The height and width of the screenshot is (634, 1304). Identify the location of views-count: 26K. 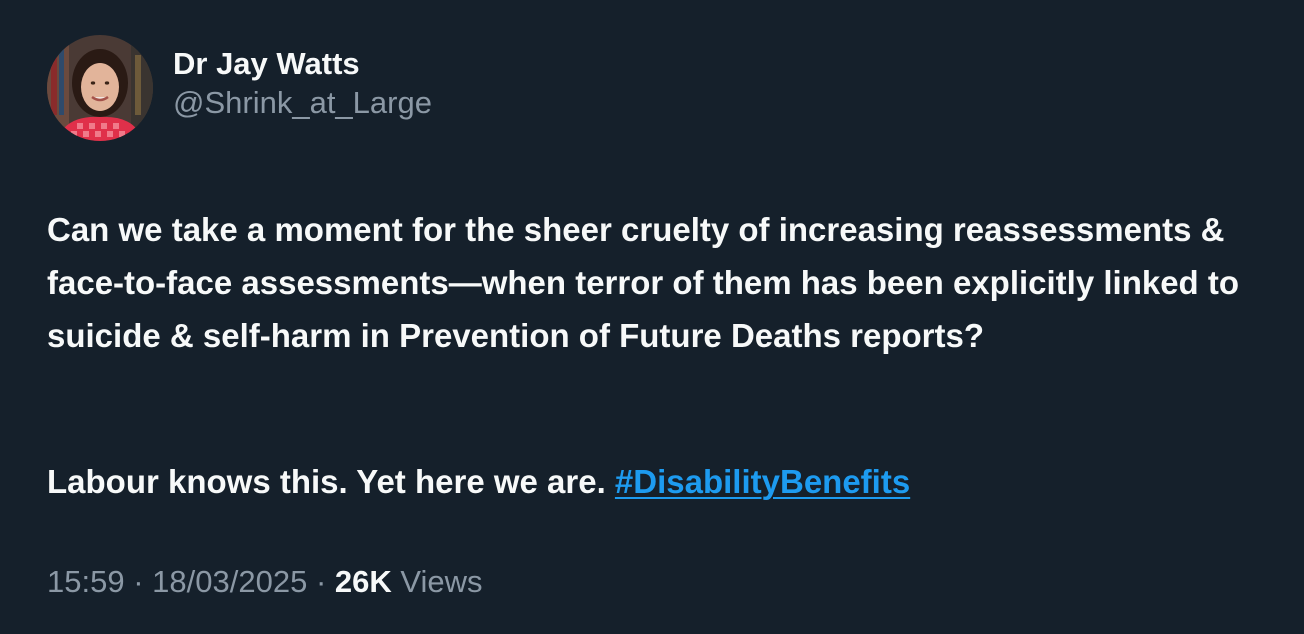
(363, 581).